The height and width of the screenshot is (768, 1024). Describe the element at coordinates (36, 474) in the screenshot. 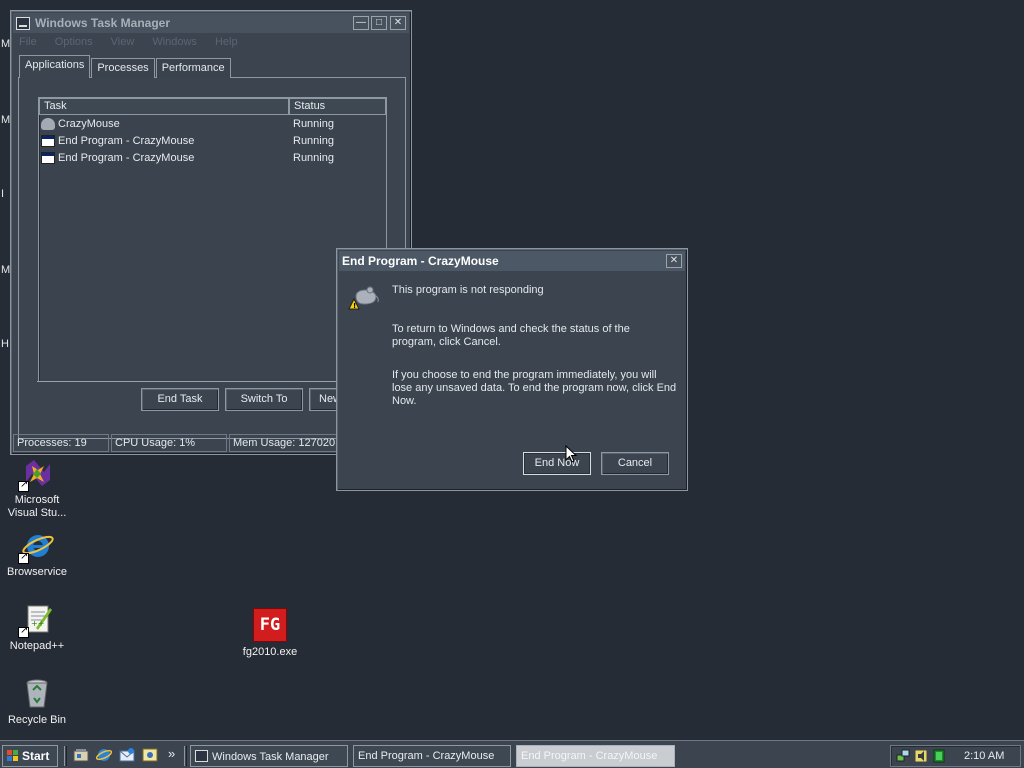

I see `visual-studio-icon` at that location.